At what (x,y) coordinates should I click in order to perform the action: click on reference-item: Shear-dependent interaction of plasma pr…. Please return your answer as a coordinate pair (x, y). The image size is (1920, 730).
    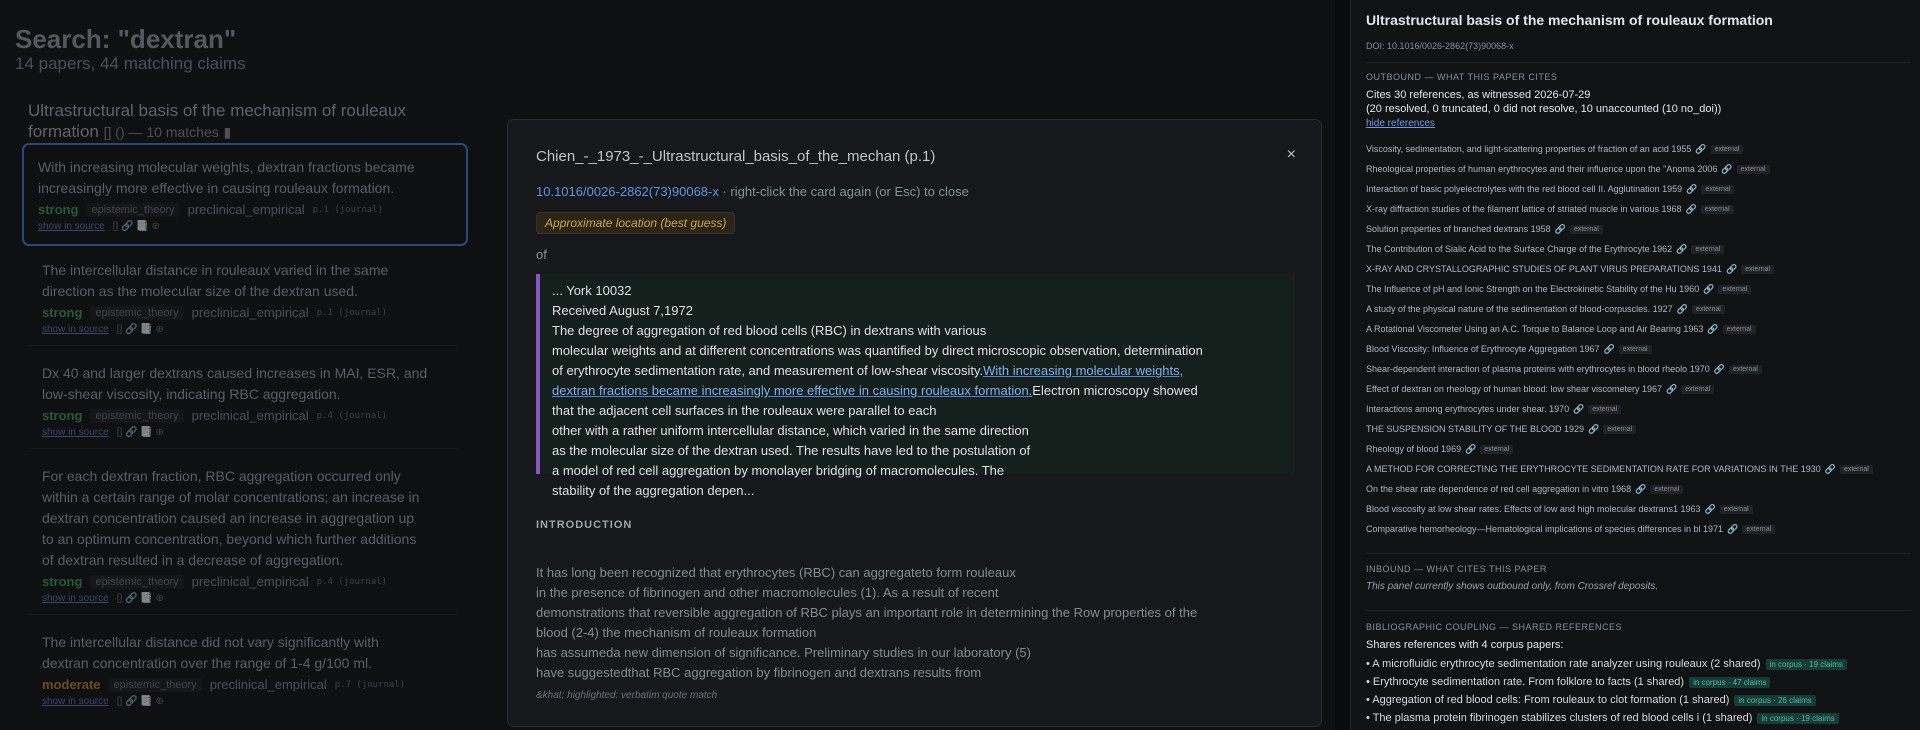
    Looking at the image, I should click on (1638, 369).